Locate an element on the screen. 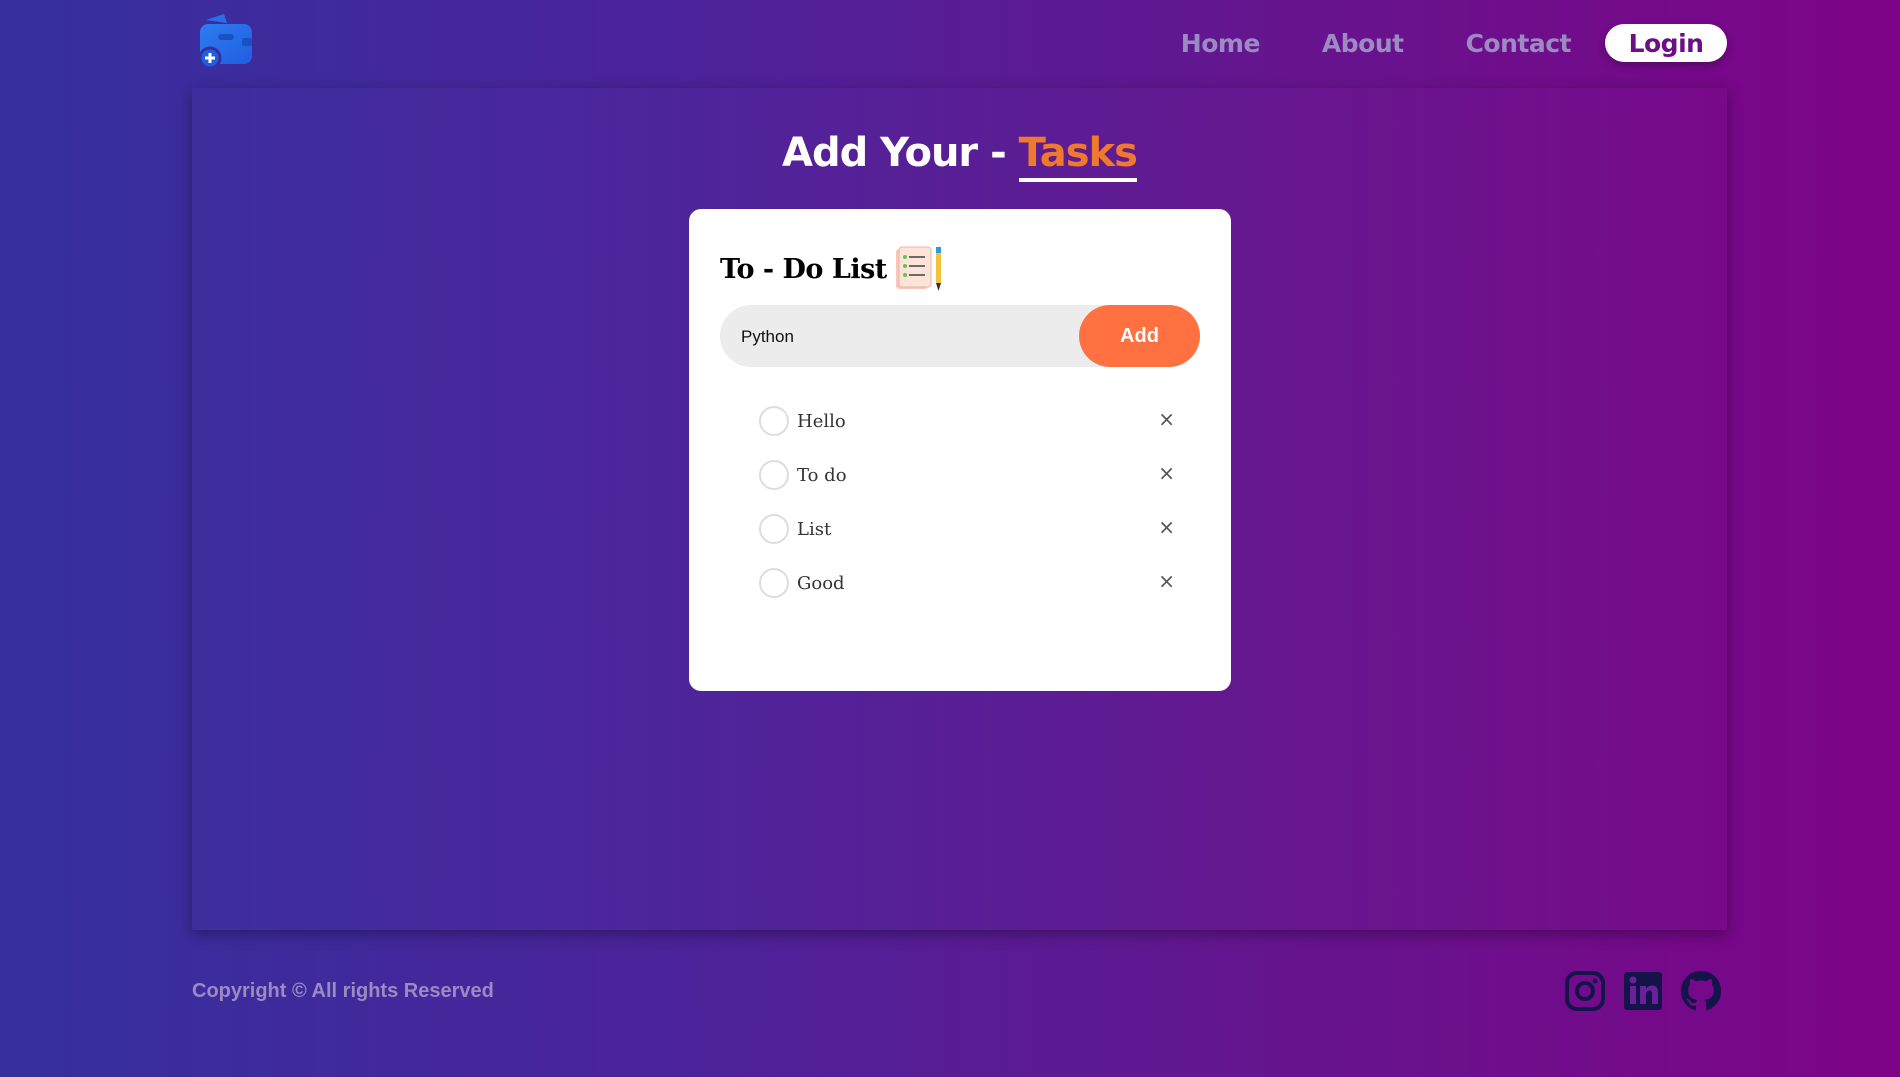 The height and width of the screenshot is (1077, 1900). task-item: Hello × is located at coordinates (979, 421).